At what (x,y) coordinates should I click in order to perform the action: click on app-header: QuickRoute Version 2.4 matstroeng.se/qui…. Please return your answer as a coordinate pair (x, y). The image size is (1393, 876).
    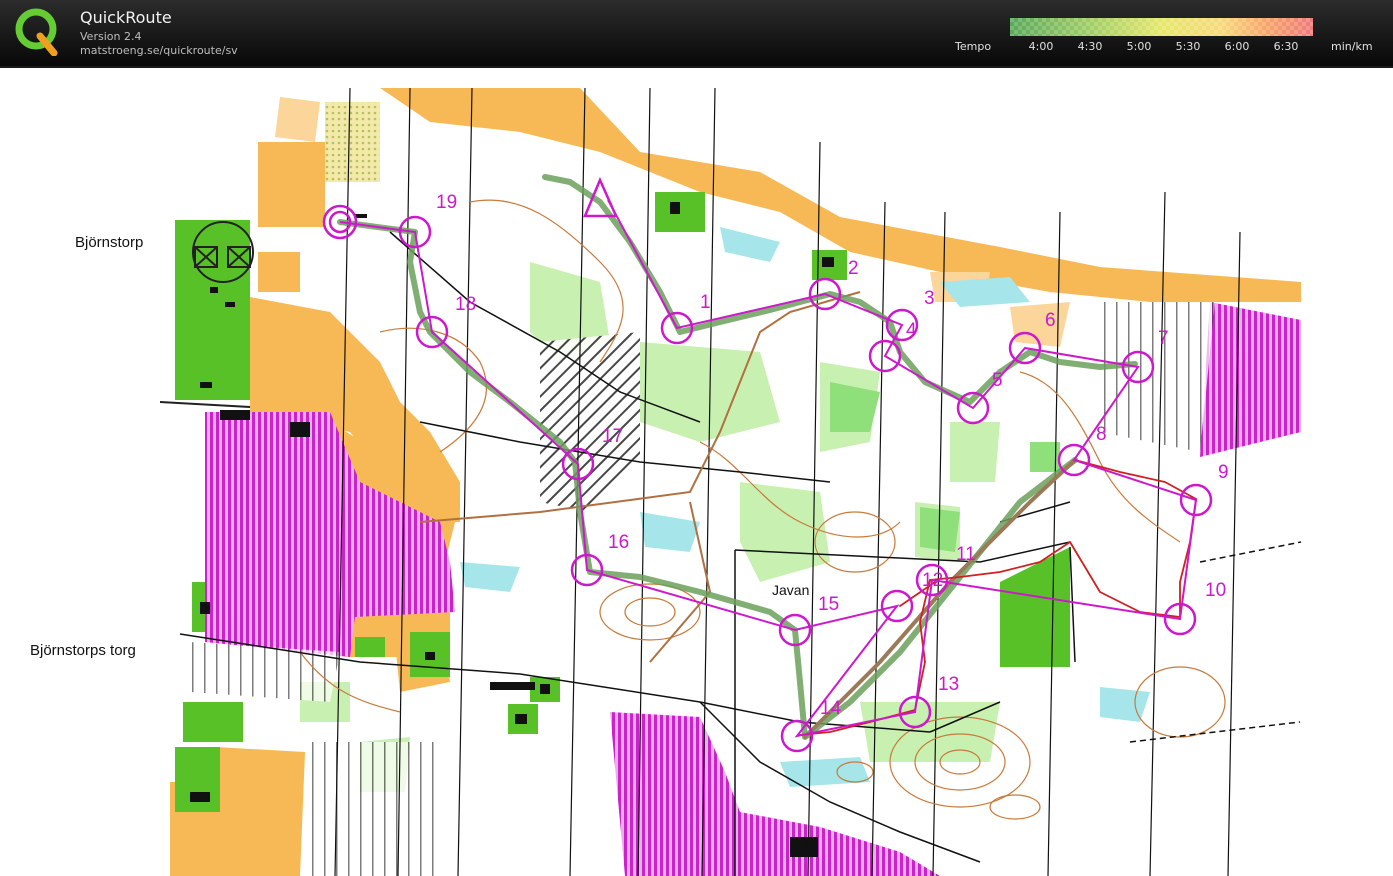
    Looking at the image, I should click on (696, 33).